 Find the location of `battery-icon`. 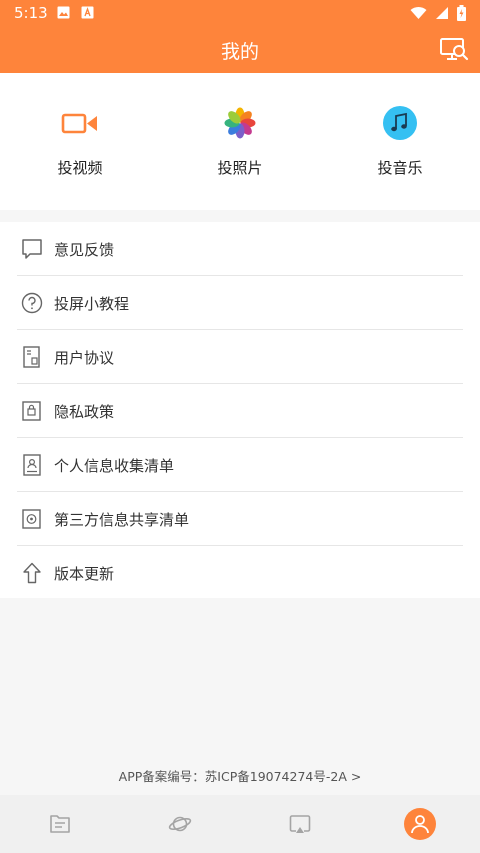

battery-icon is located at coordinates (461, 13).